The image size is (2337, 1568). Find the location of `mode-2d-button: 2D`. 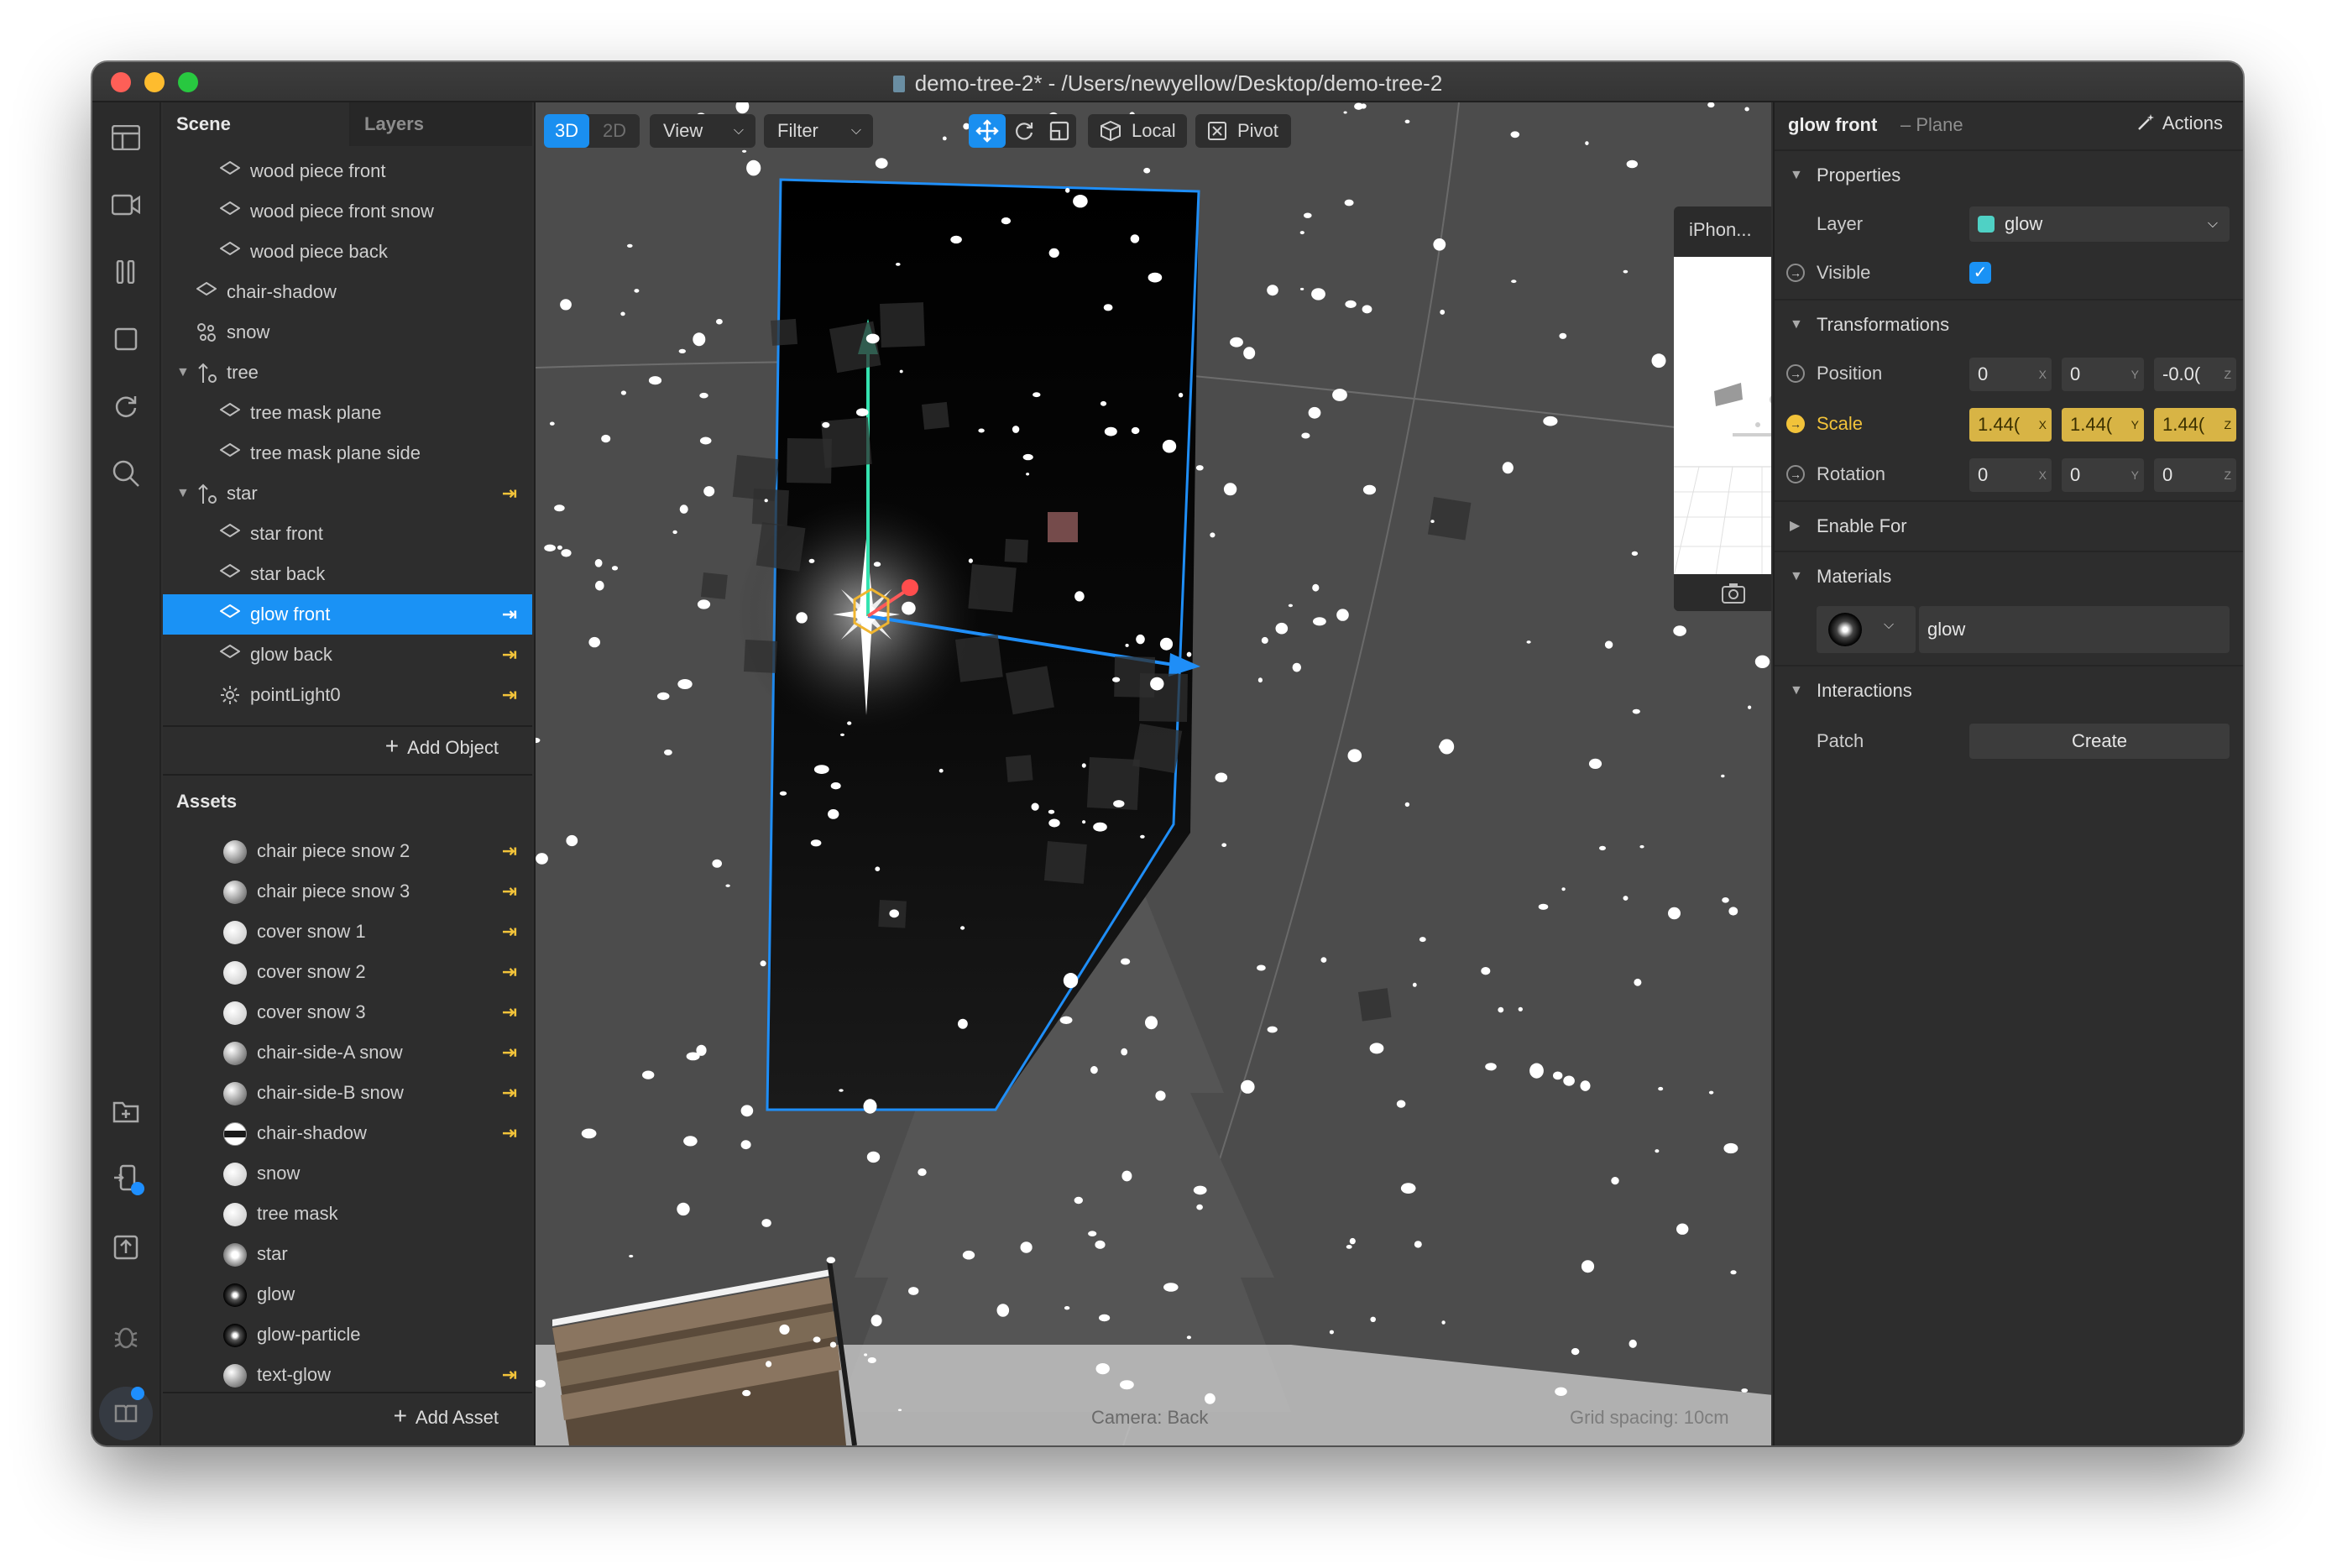

mode-2d-button: 2D is located at coordinates (615, 131).